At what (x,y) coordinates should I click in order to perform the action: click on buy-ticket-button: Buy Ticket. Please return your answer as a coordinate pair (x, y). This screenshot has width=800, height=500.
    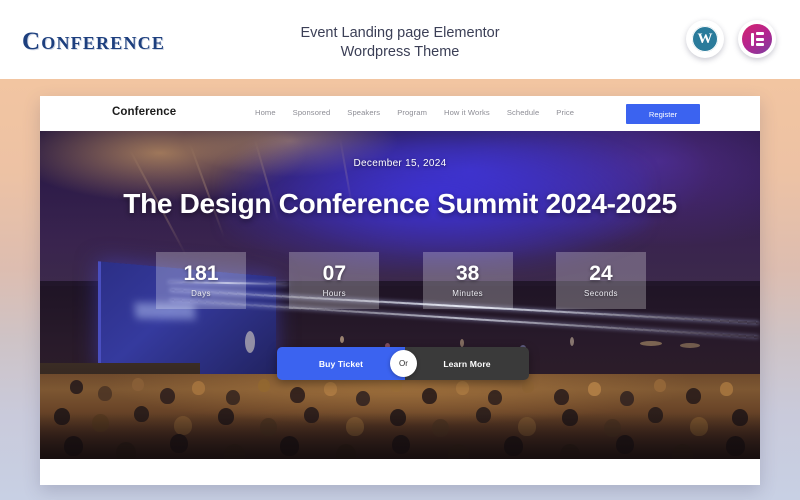
    Looking at the image, I should click on (341, 363).